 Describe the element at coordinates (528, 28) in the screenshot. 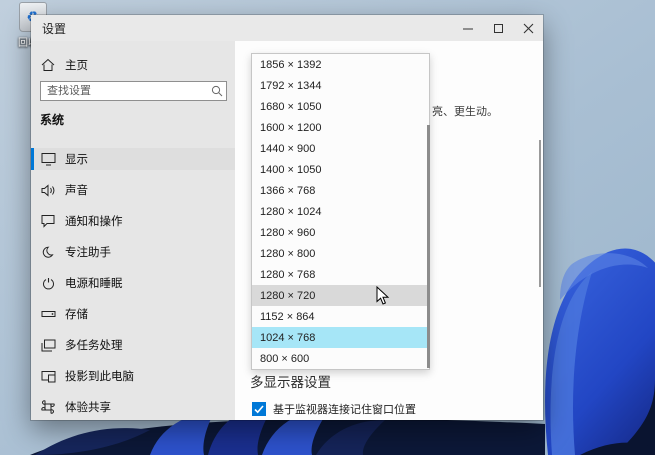

I see `close-icon` at that location.